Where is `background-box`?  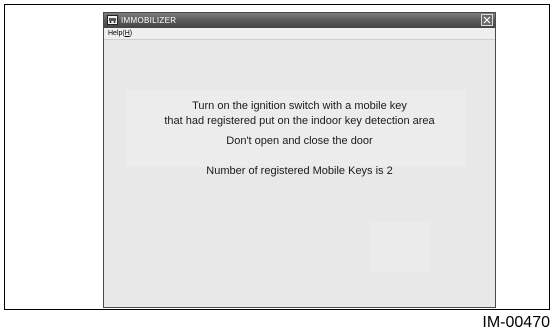 background-box is located at coordinates (399, 247).